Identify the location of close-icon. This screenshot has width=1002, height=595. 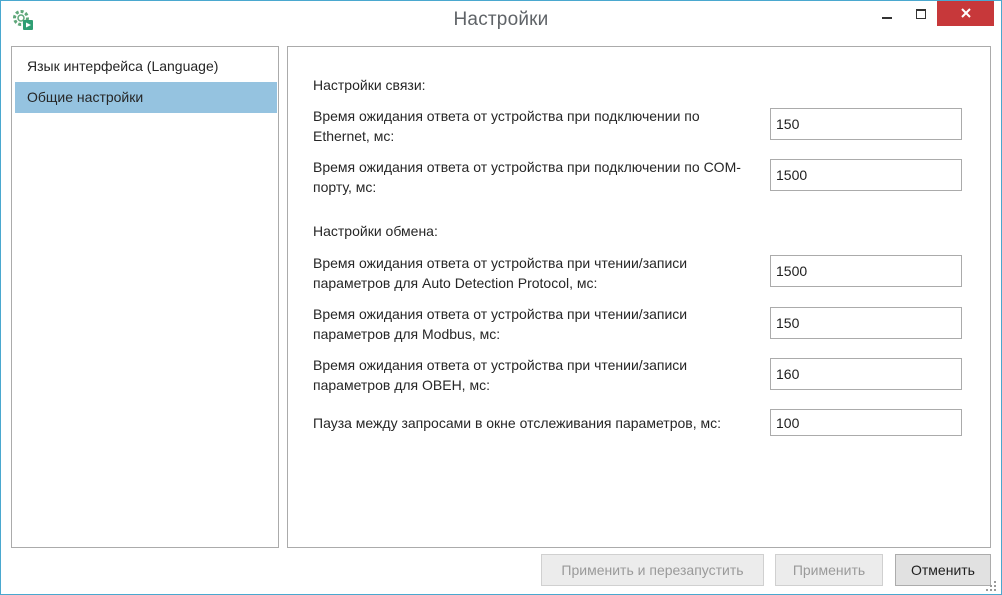
(966, 14).